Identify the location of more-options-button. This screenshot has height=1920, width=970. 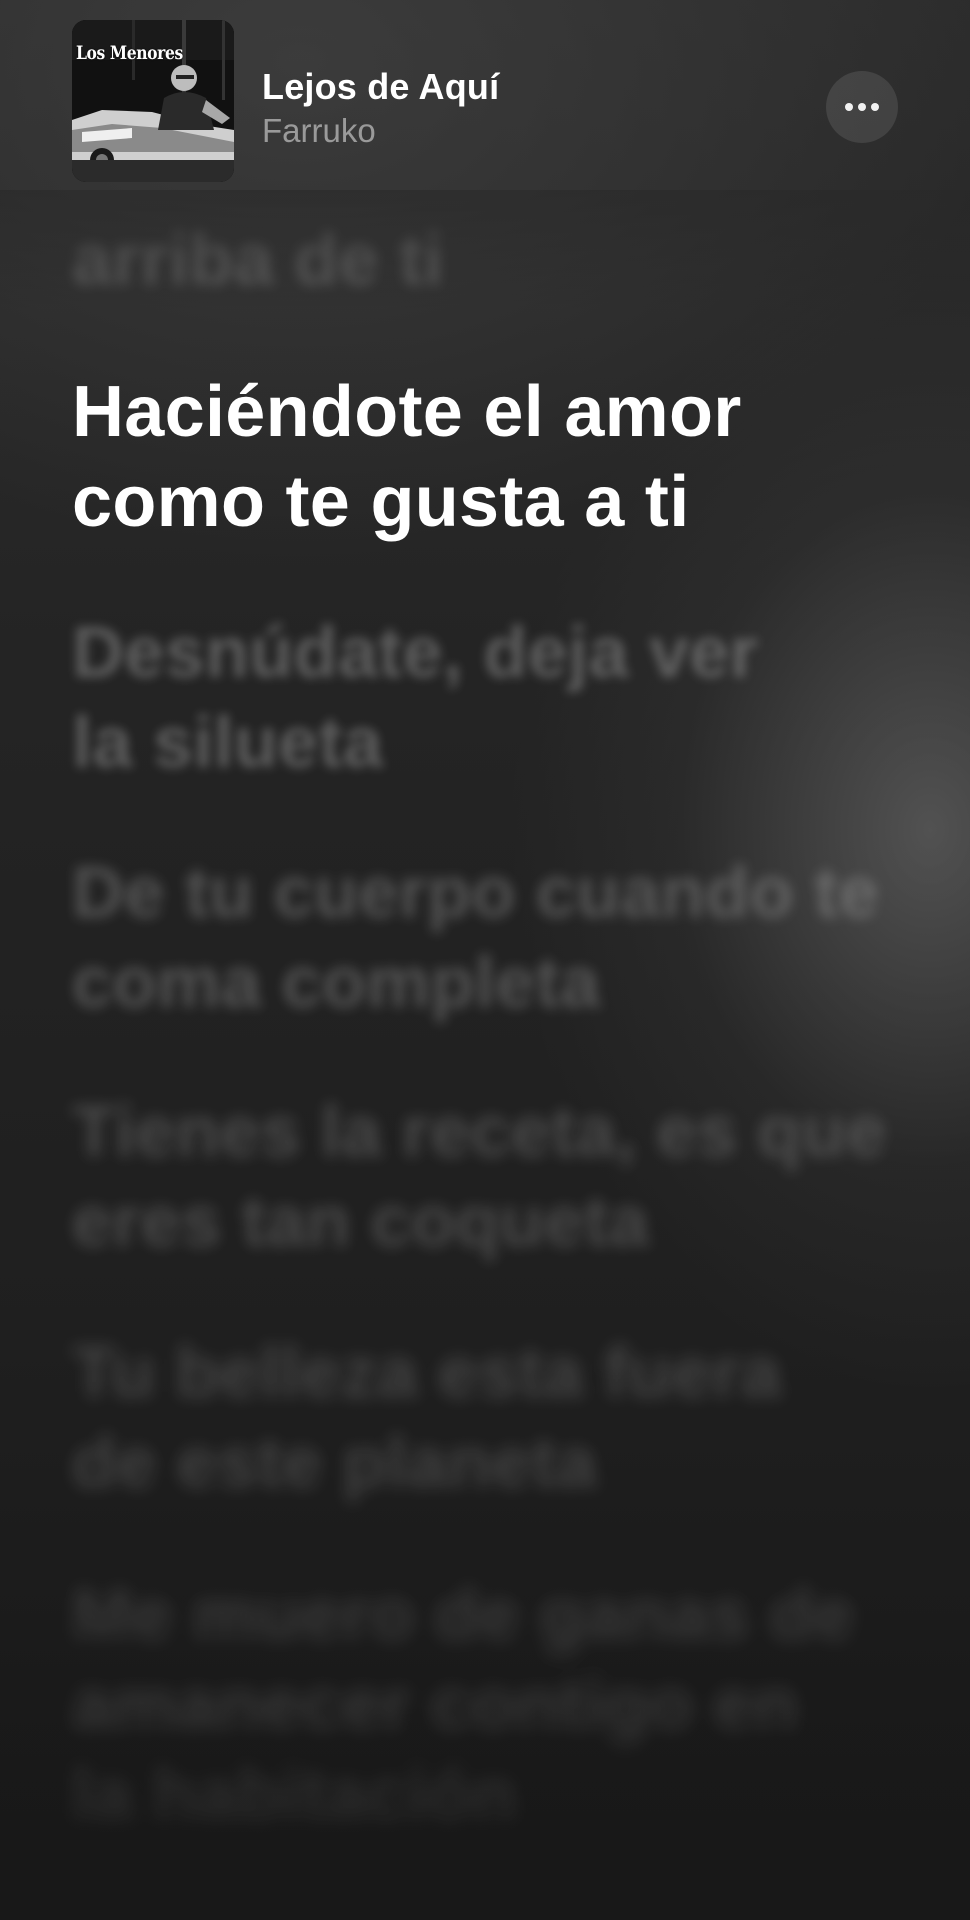
(862, 107).